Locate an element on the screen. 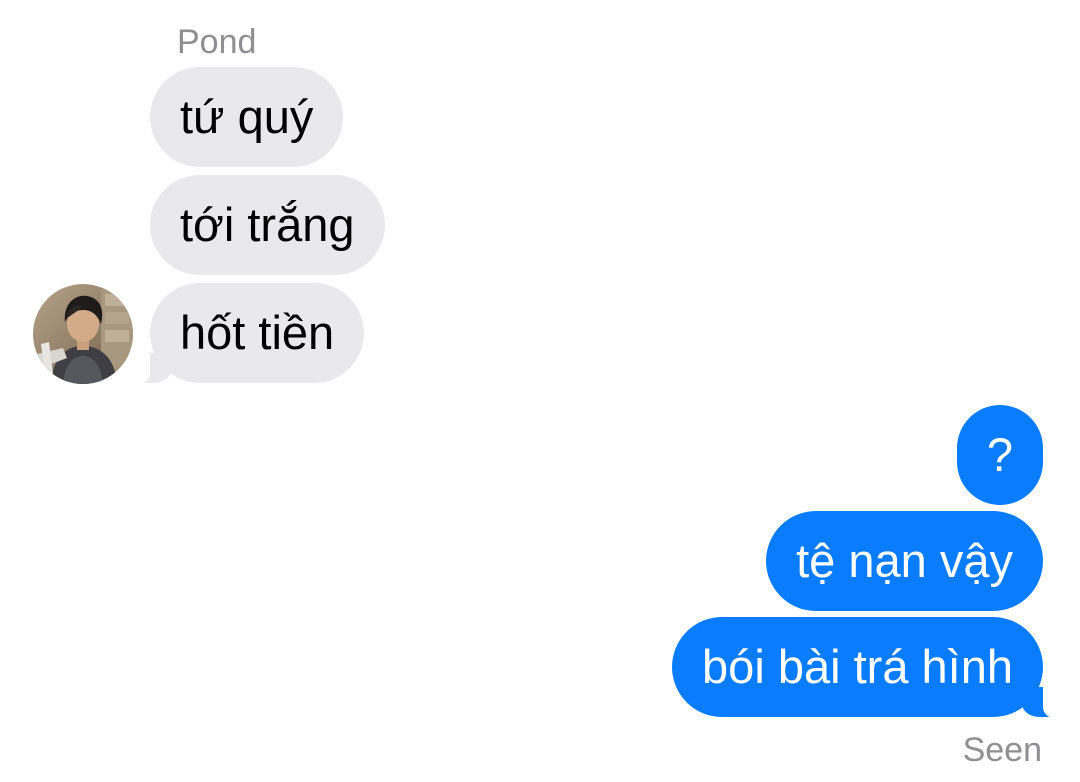  message-text: hốt tiền is located at coordinates (257, 332).